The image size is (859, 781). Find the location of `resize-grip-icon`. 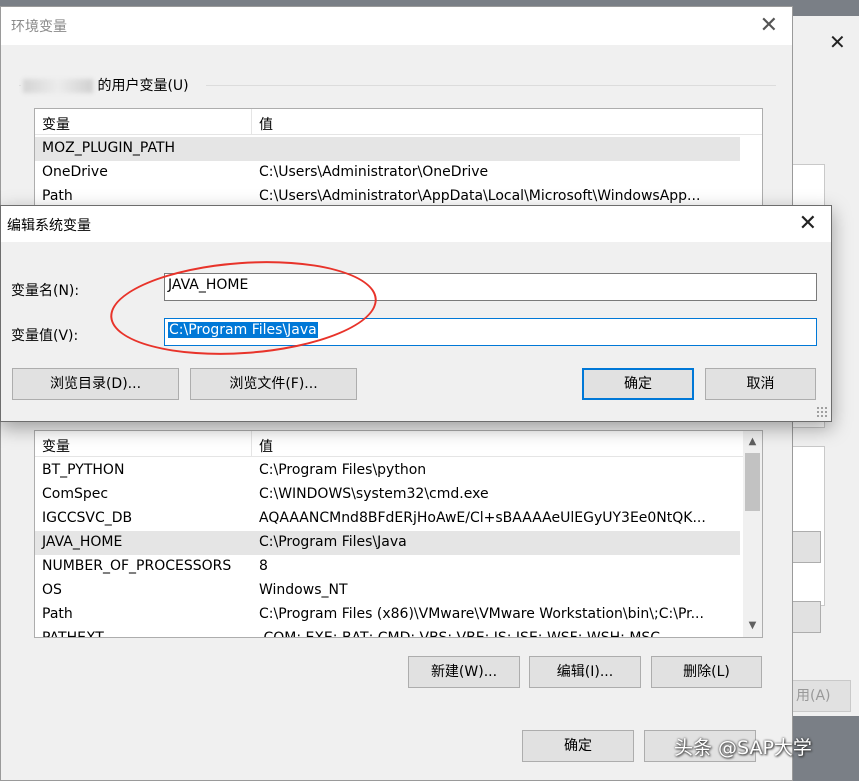

resize-grip-icon is located at coordinates (822, 412).